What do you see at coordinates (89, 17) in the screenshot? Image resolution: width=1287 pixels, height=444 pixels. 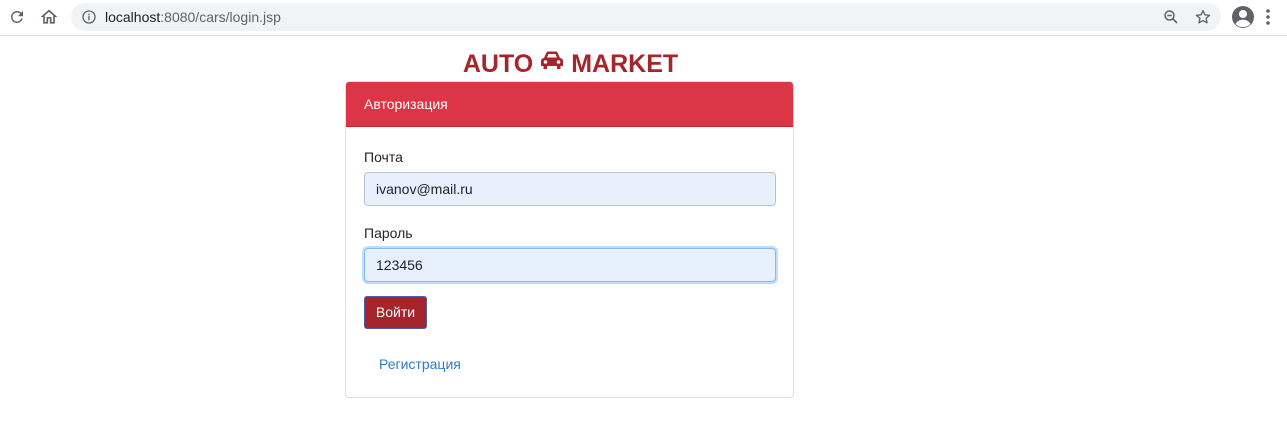 I see `info-icon` at bounding box center [89, 17].